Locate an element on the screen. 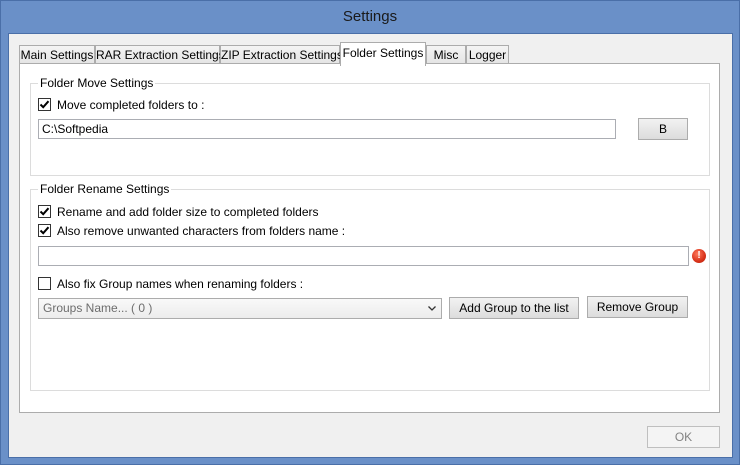  fix-groups-checkbox is located at coordinates (44, 283).